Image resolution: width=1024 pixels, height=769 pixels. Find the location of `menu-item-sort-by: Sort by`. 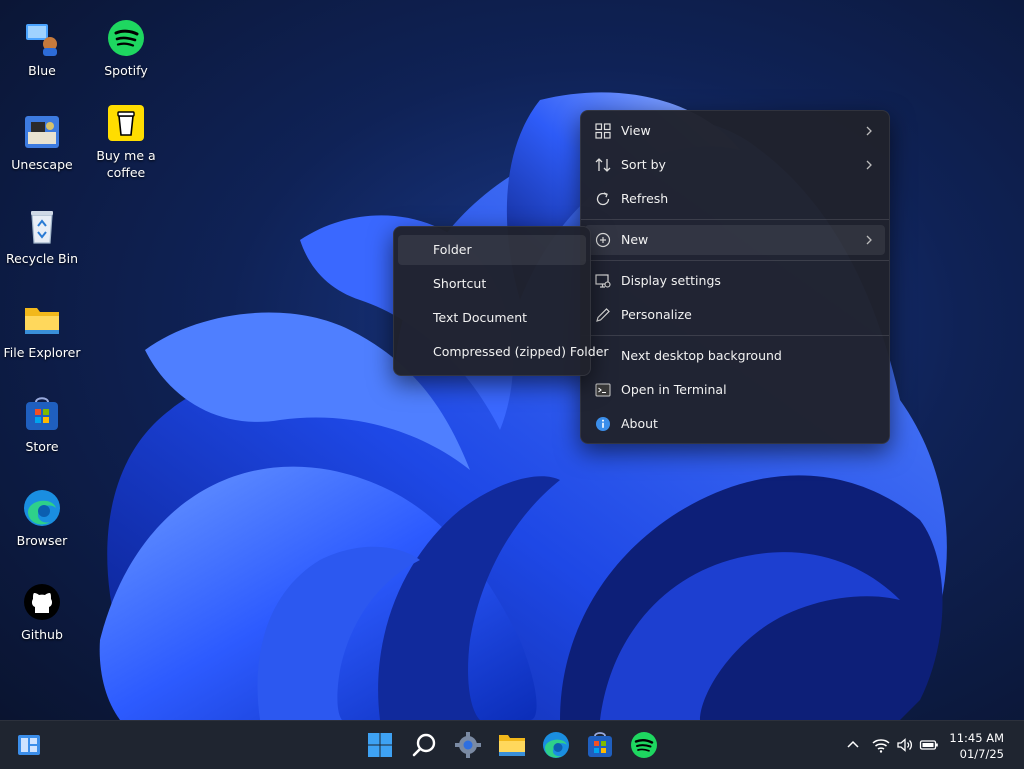

menu-item-sort-by: Sort by is located at coordinates (735, 165).